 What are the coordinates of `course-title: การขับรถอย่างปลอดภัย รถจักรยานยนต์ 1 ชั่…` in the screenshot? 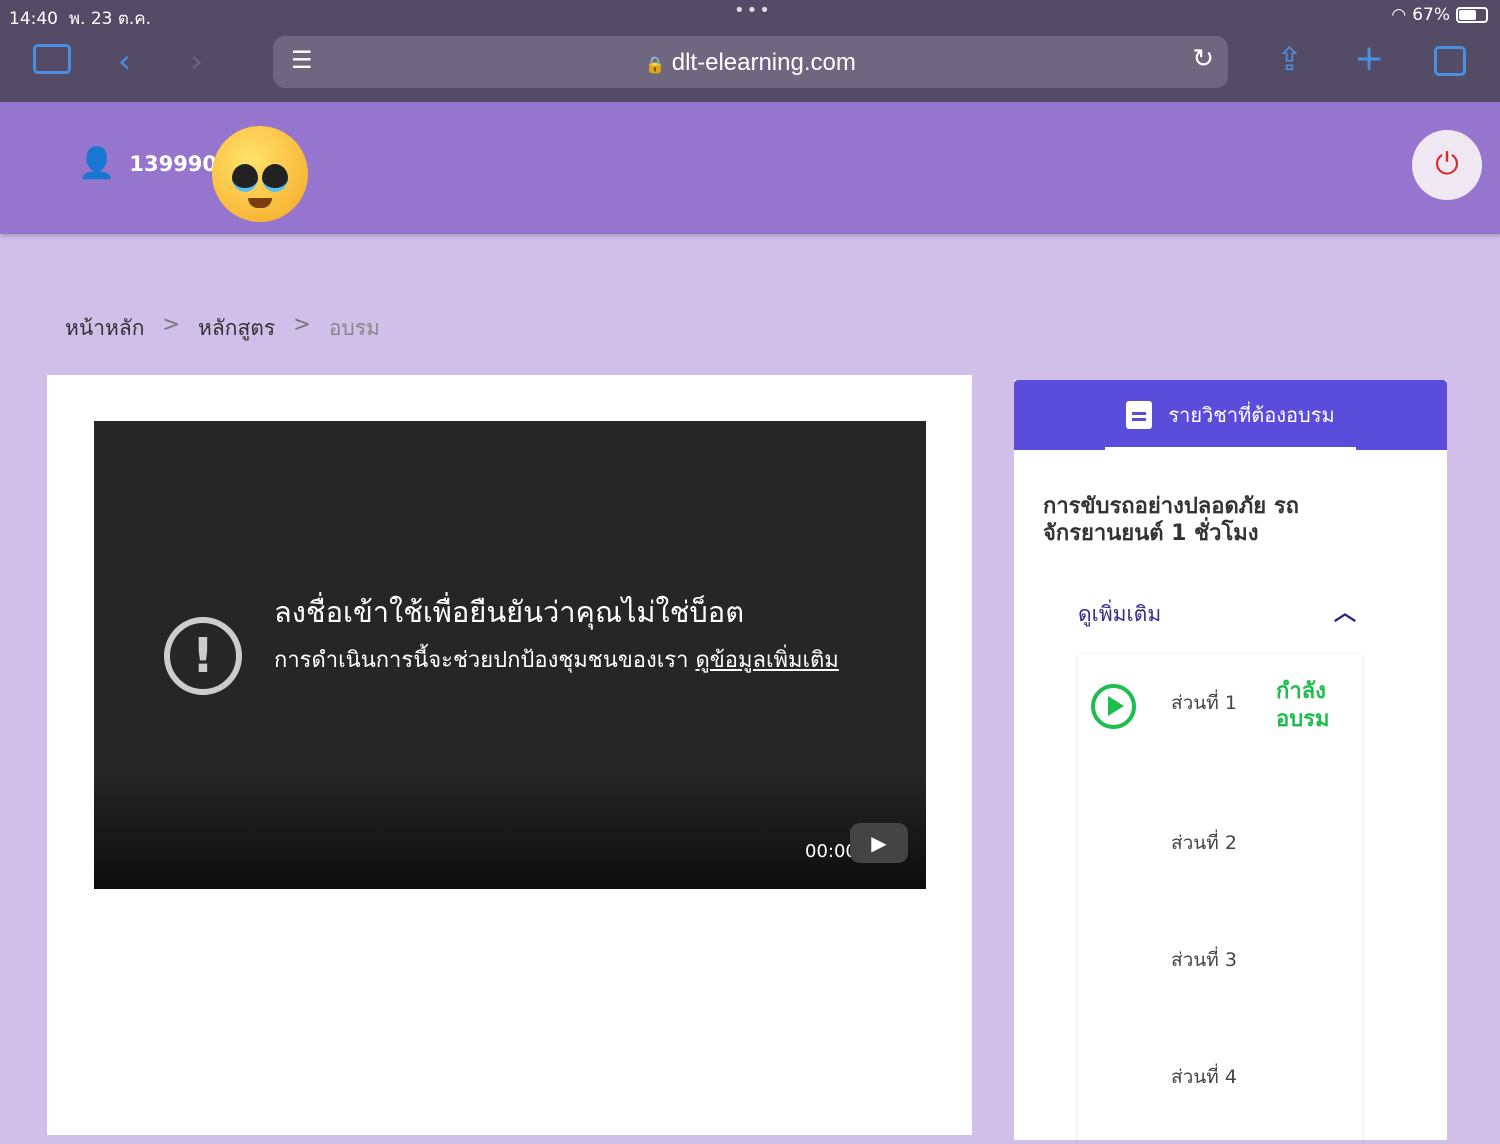 It's located at (1171, 520).